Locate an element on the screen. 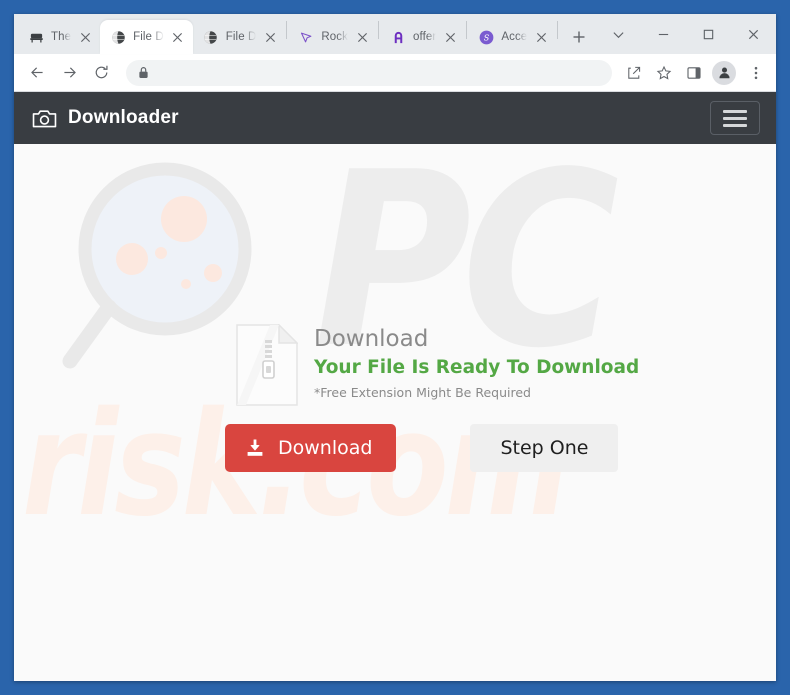 The height and width of the screenshot is (695, 790). download-title: Download is located at coordinates (371, 339).